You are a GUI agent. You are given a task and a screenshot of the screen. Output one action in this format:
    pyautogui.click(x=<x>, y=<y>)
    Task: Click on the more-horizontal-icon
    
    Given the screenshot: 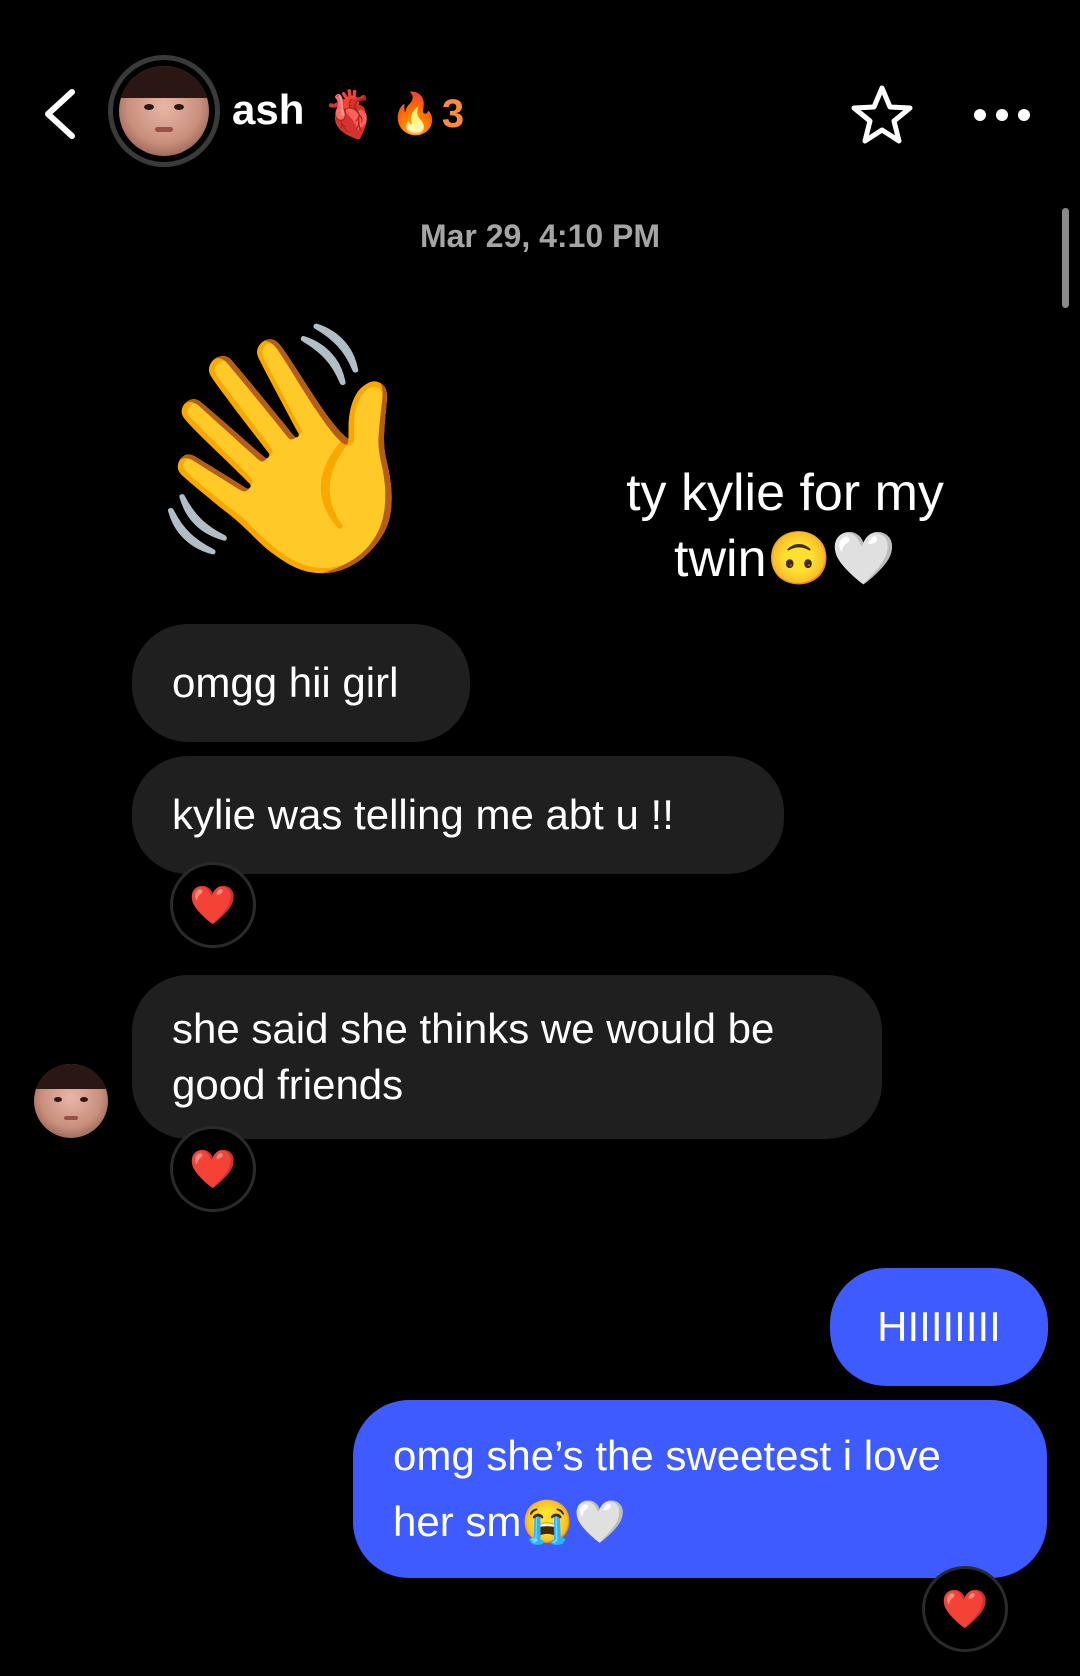 What is the action you would take?
    pyautogui.click(x=1002, y=115)
    